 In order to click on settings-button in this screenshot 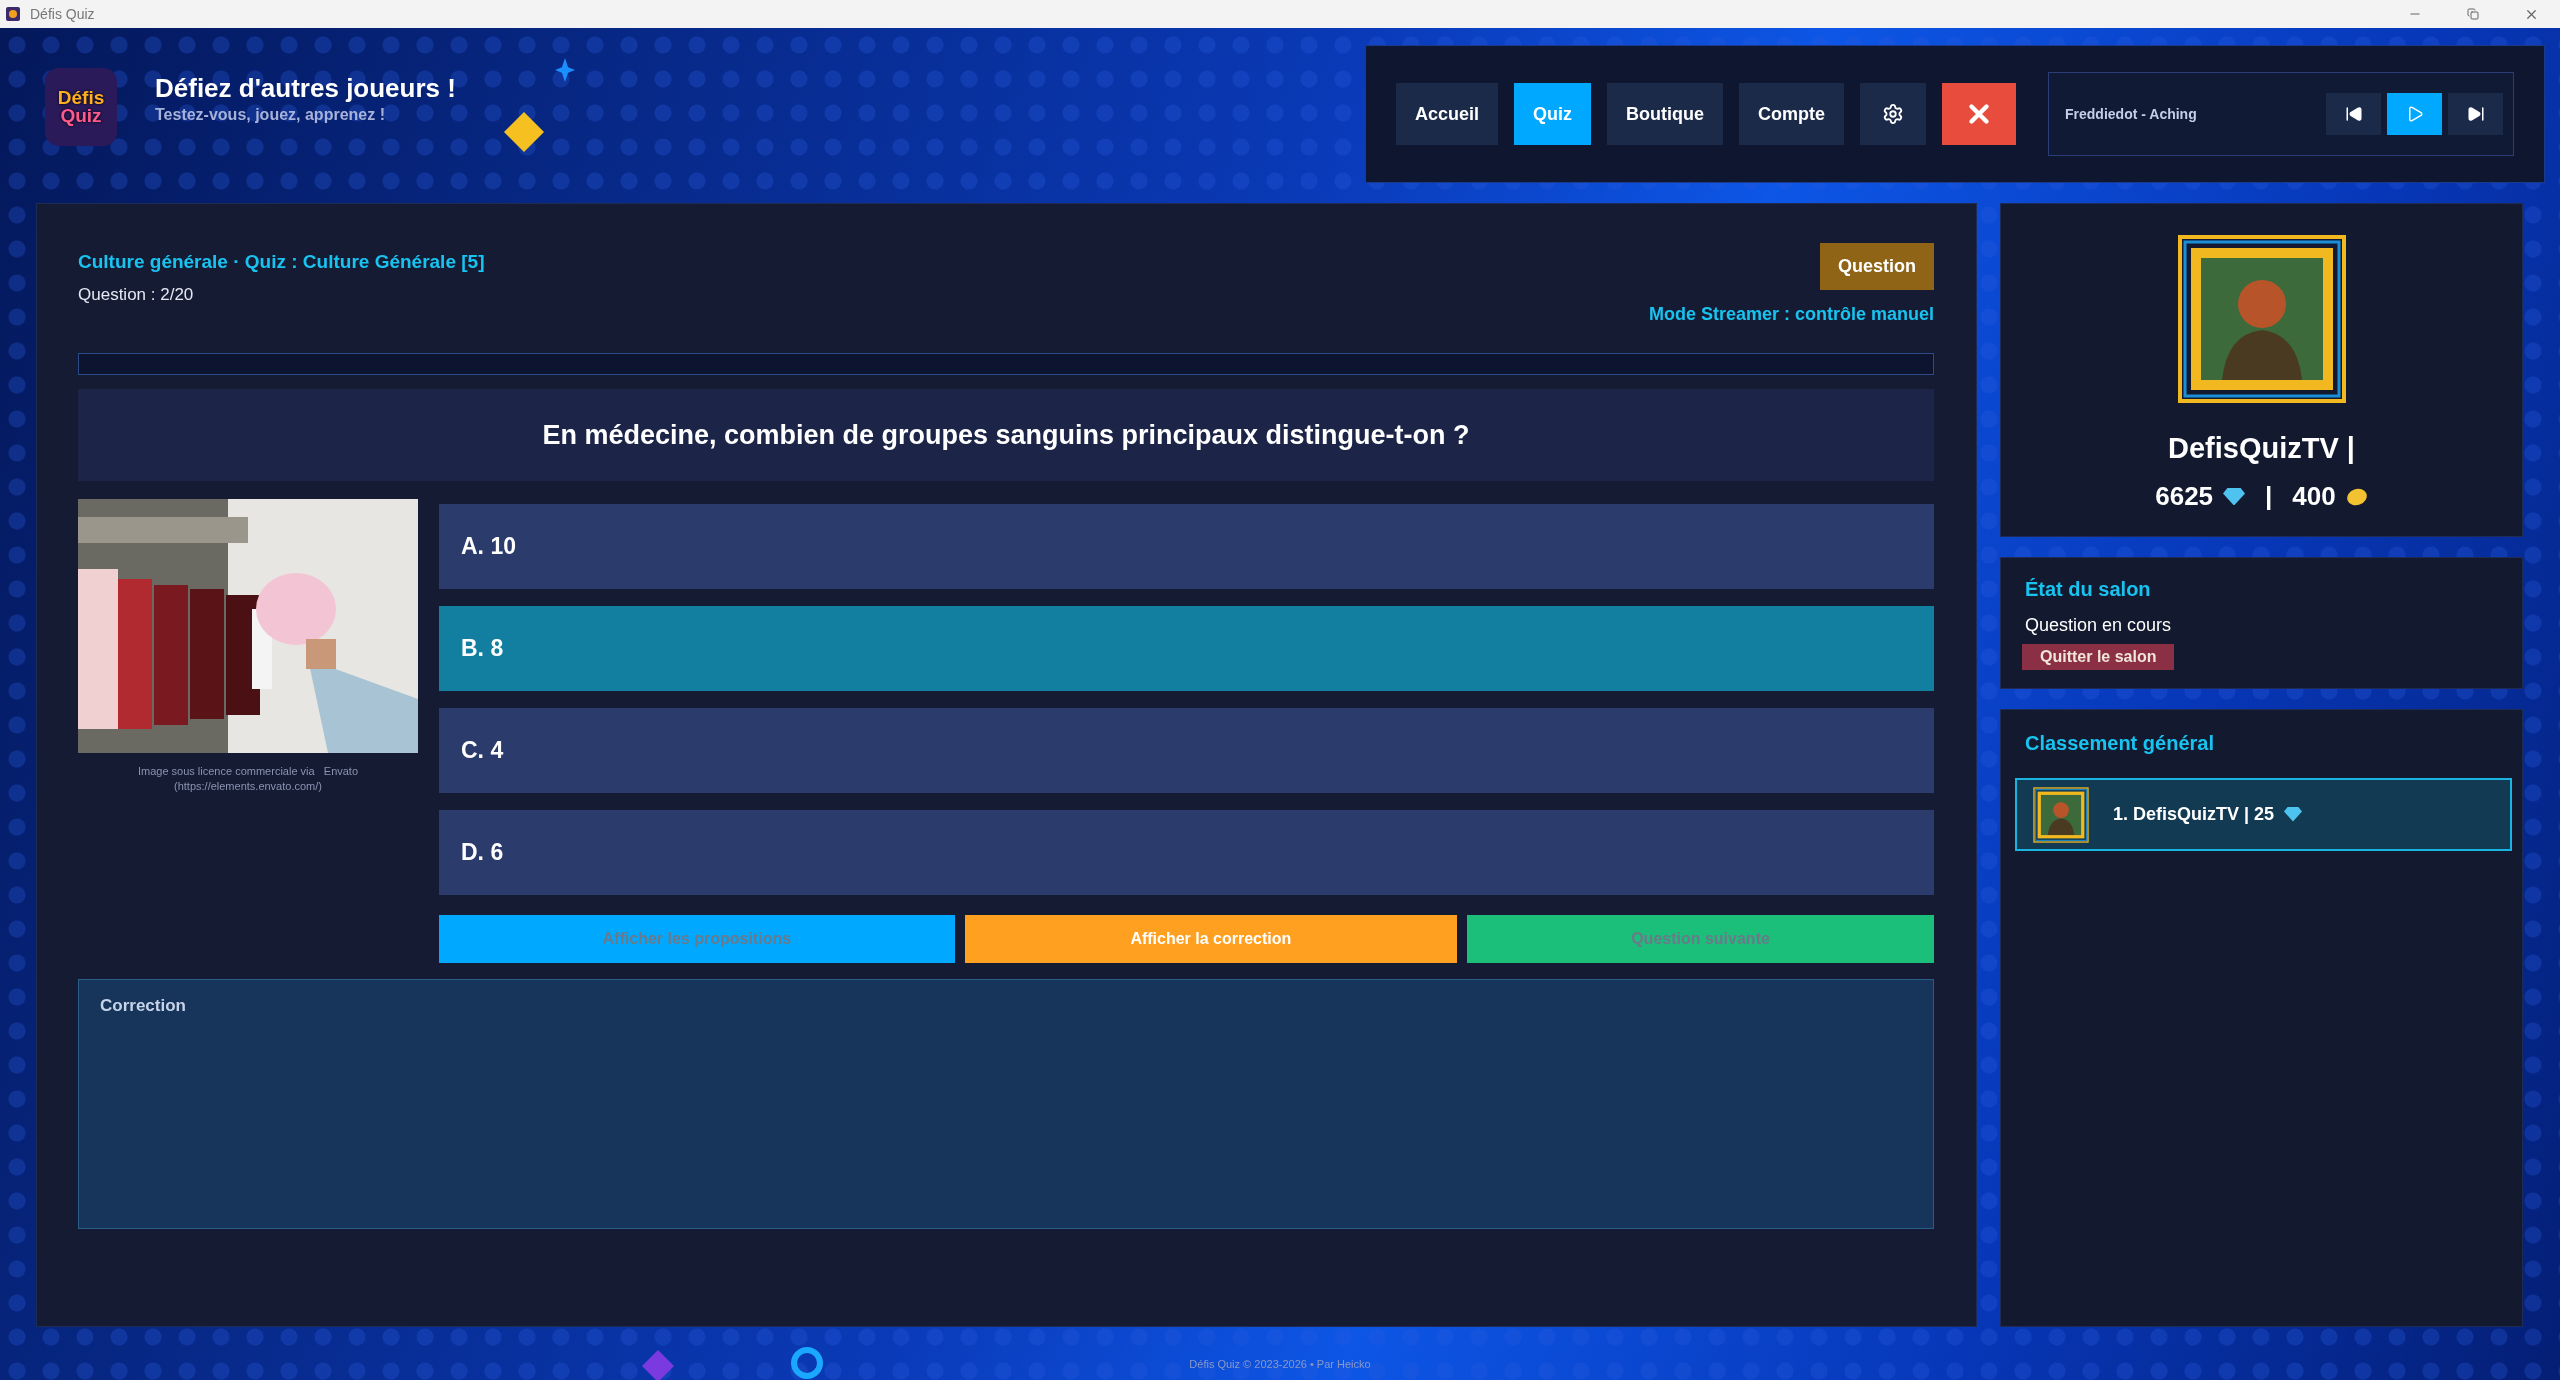, I will do `click(1893, 114)`.